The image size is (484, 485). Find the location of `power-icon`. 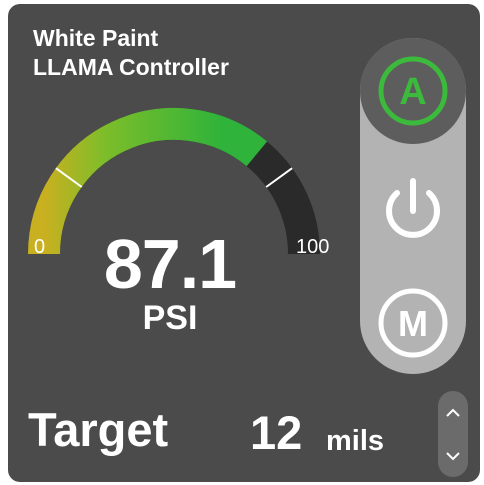

power-icon is located at coordinates (413, 208).